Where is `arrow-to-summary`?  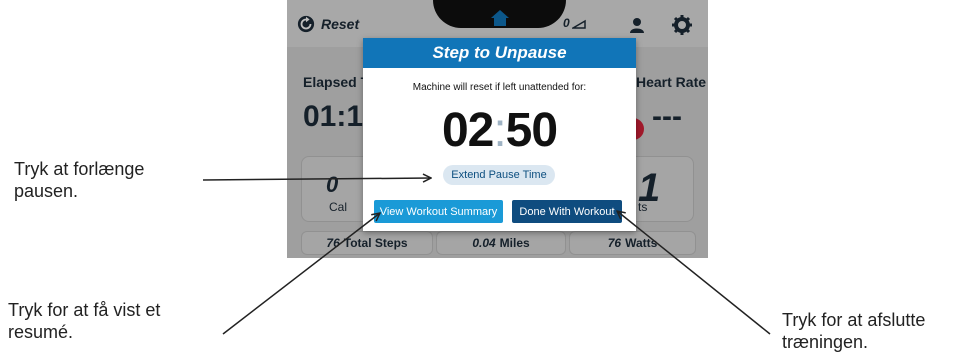 arrow-to-summary is located at coordinates (301, 274).